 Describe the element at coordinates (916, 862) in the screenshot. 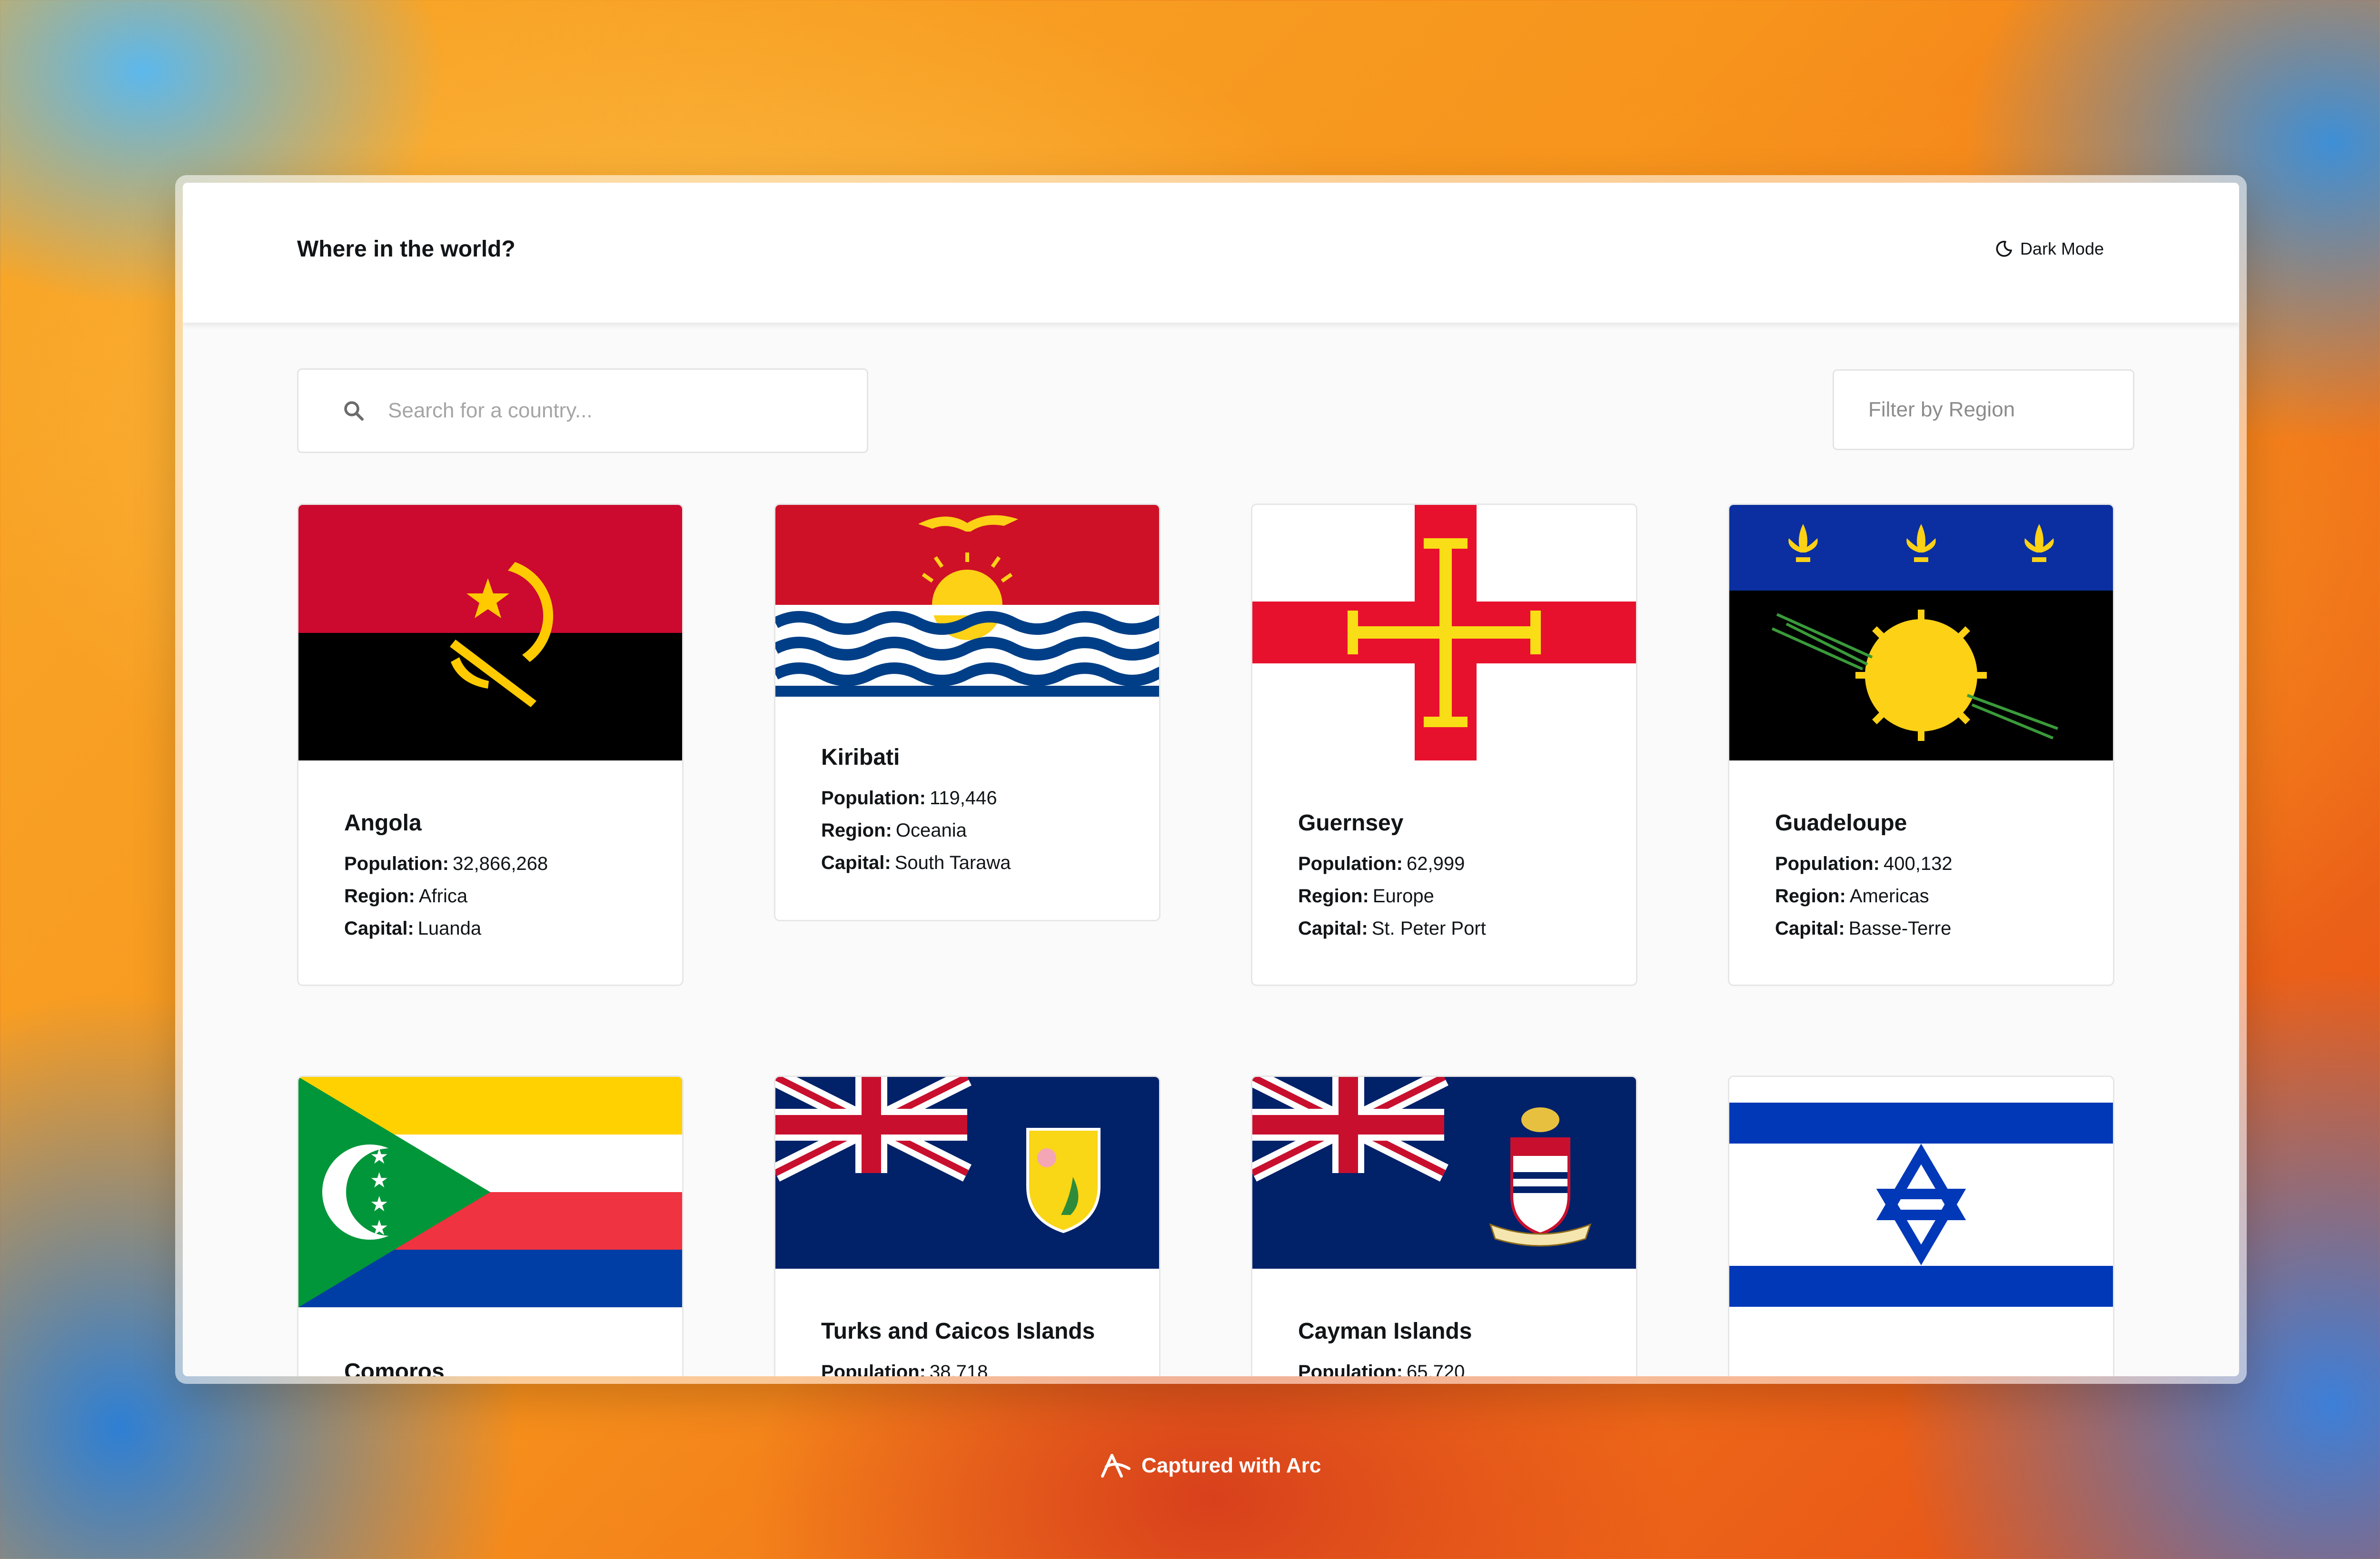

I see `capital-row: Capital: South Tarawa` at that location.